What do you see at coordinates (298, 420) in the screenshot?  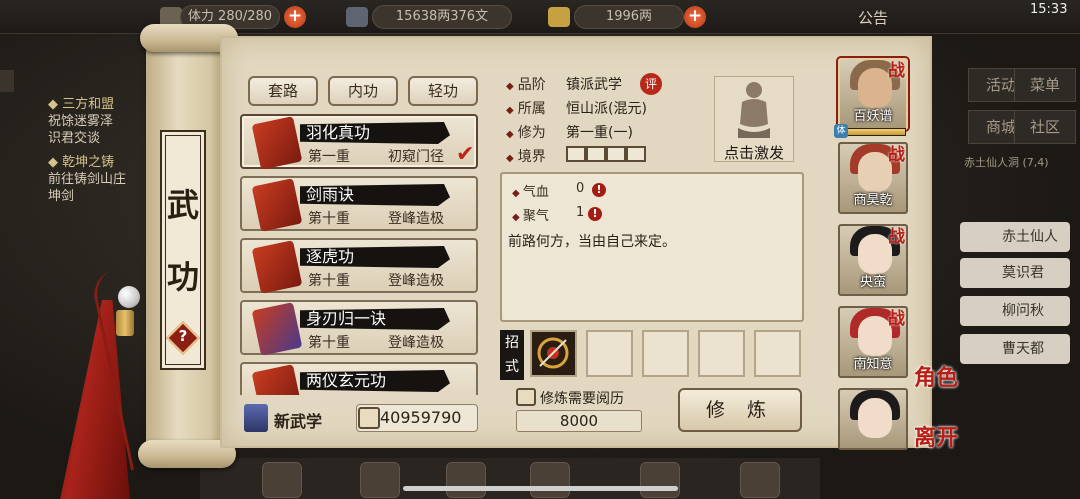 I see `new-skill-button: 新武学` at bounding box center [298, 420].